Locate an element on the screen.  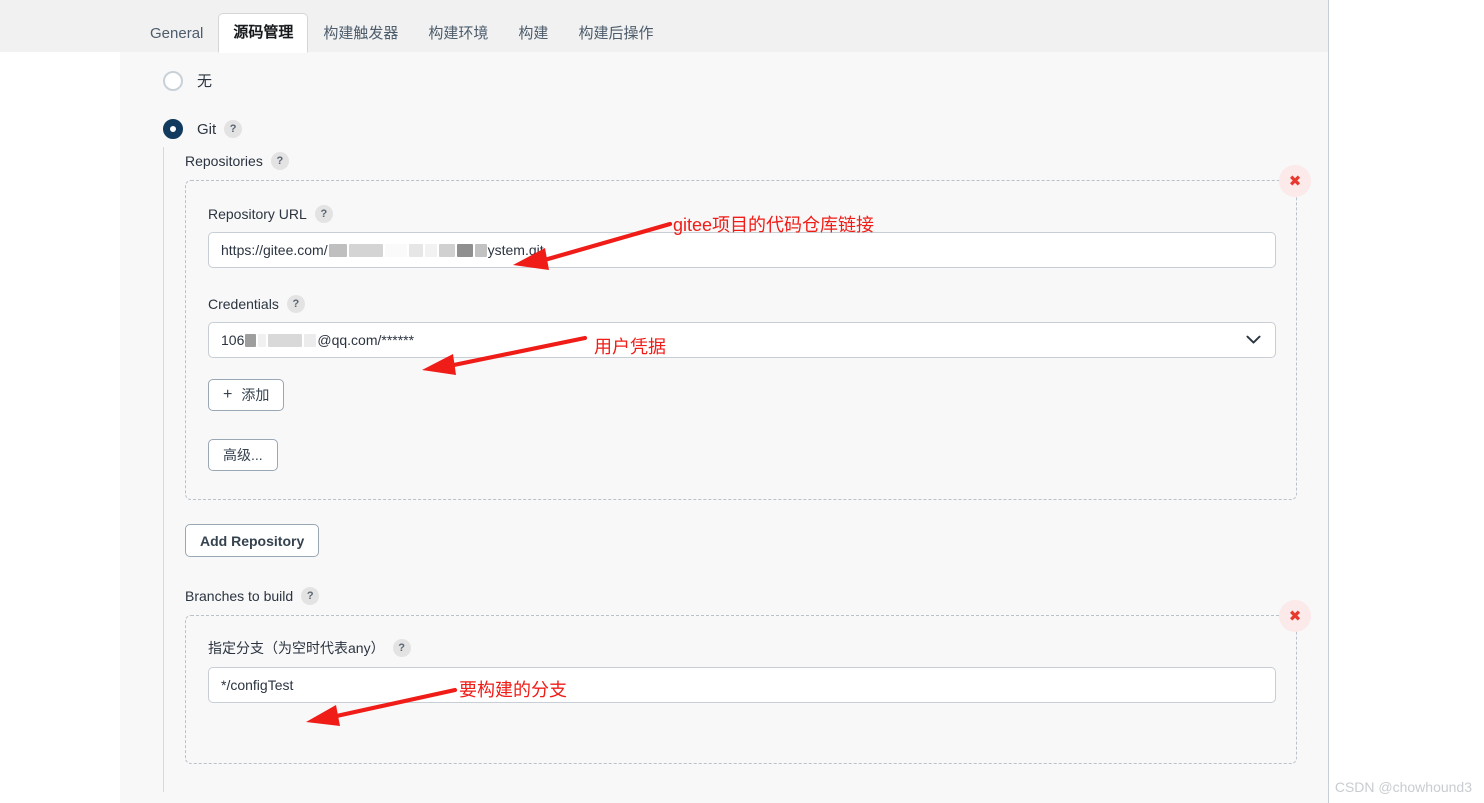
credentials-label-row: Credentials ? is located at coordinates (741, 304).